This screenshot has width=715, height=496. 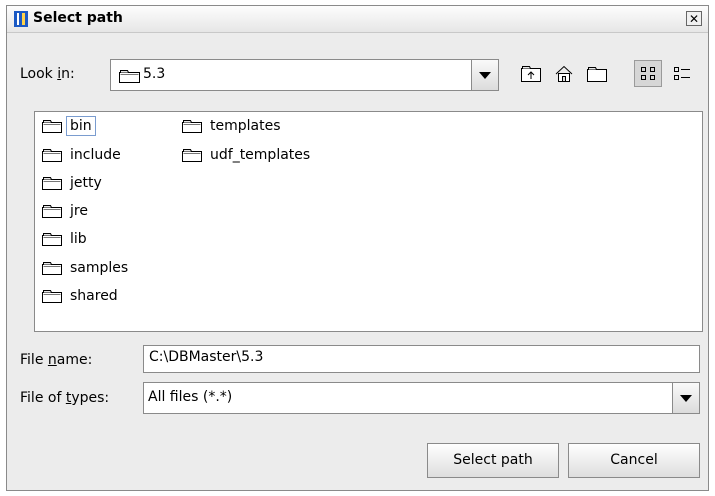 What do you see at coordinates (56, 360) in the screenshot?
I see `file-name-label: File name:` at bounding box center [56, 360].